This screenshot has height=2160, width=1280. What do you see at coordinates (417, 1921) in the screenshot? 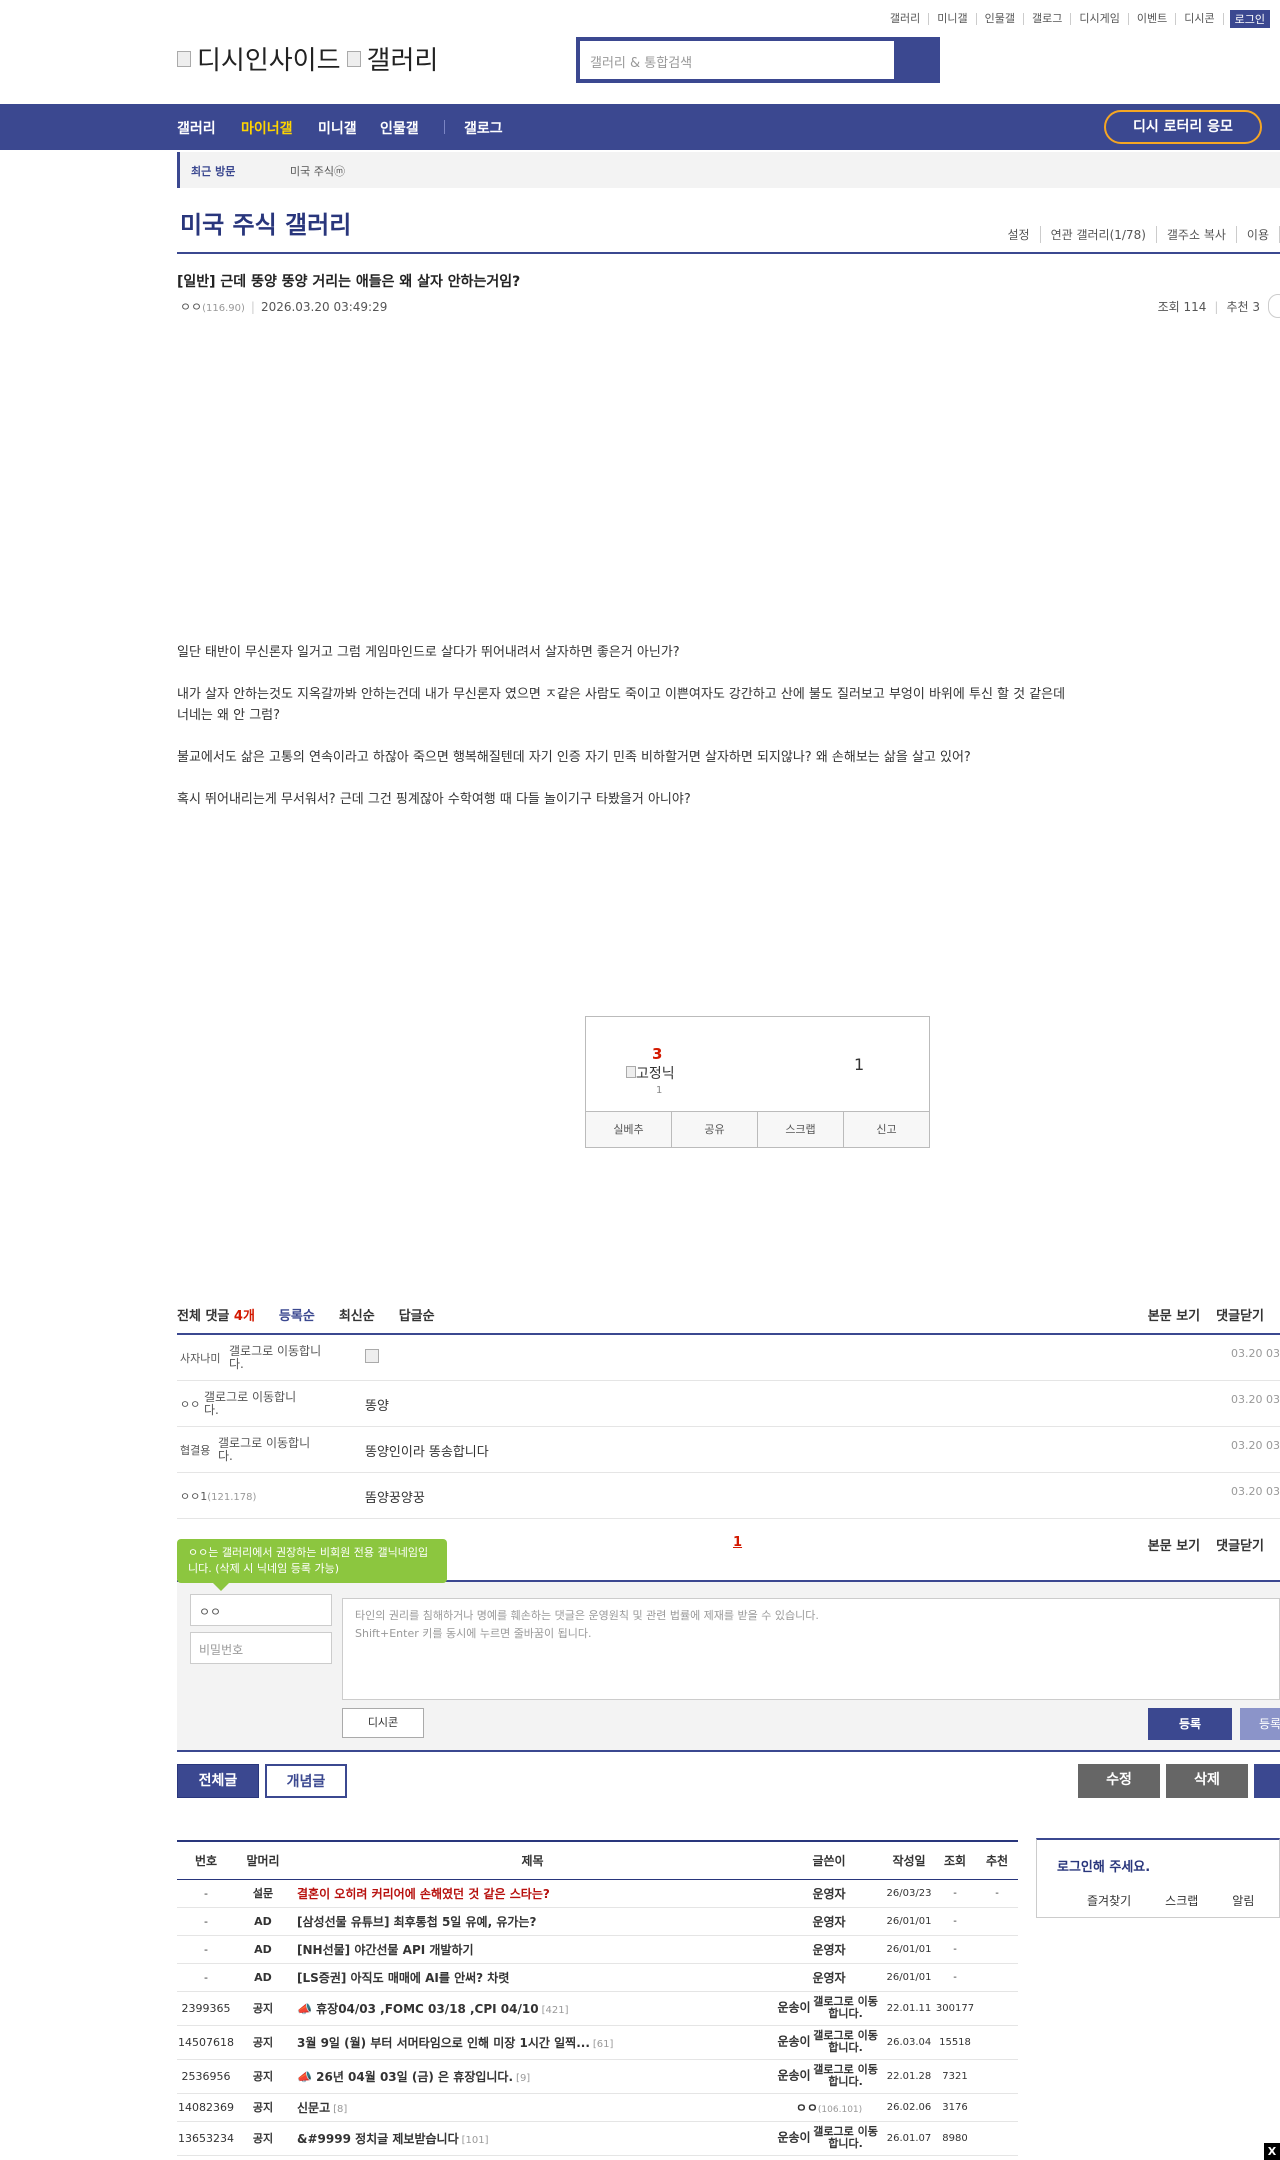
I see `row-title-text: [삼성선물 유튜브] 최후통첩 5일 유예, 유가는?` at bounding box center [417, 1921].